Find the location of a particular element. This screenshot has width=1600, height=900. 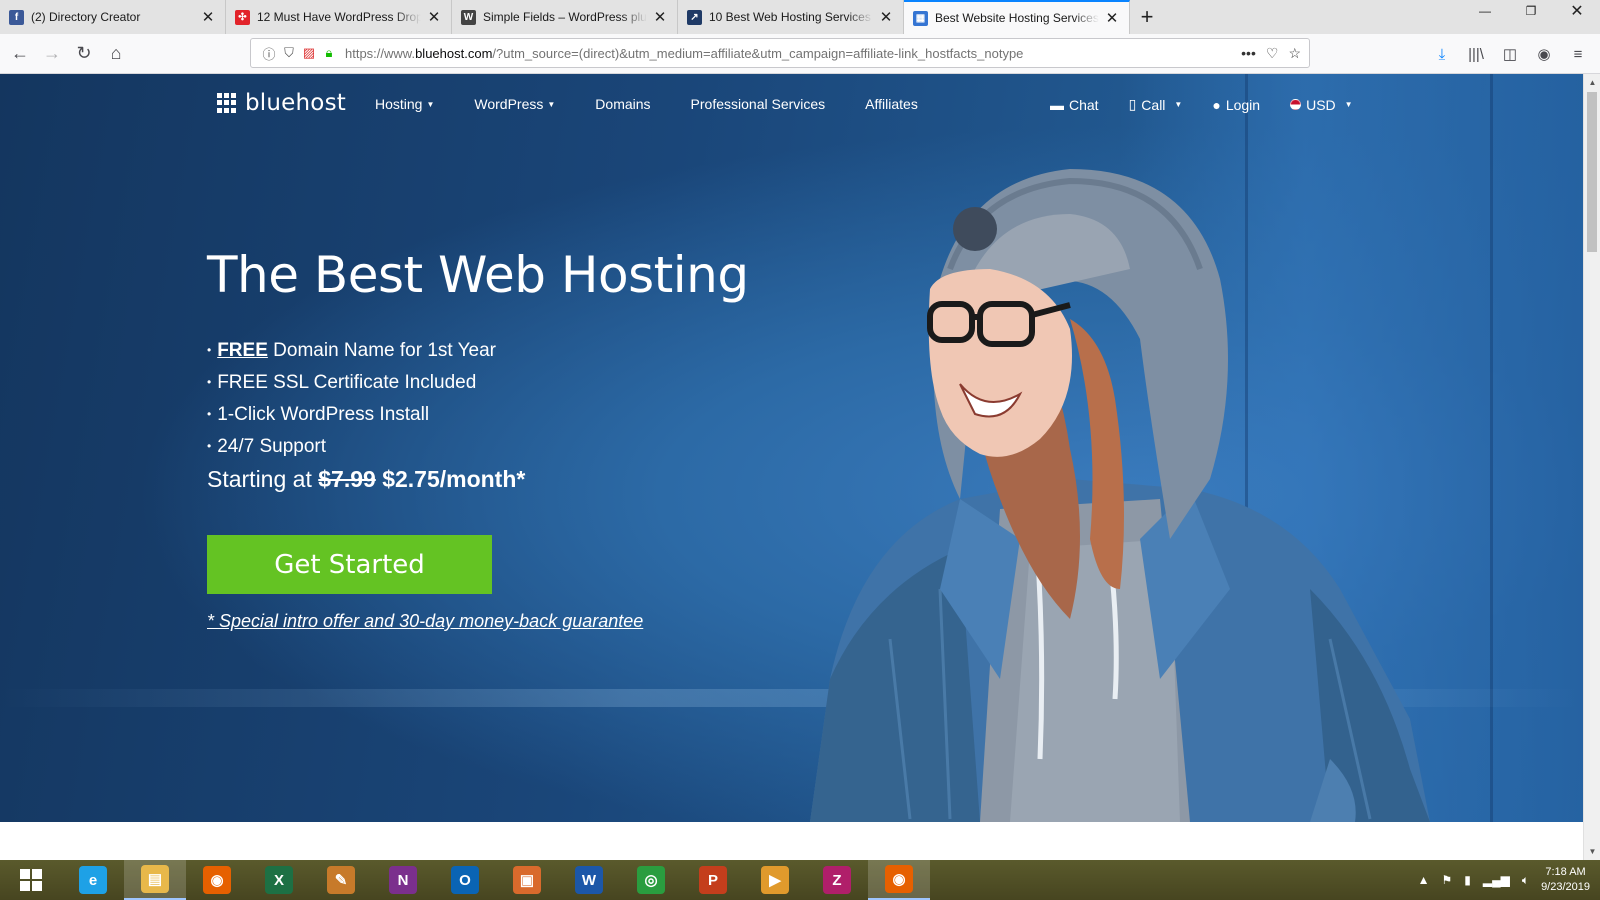

taskbar-app: ▶ is located at coordinates (775, 880).